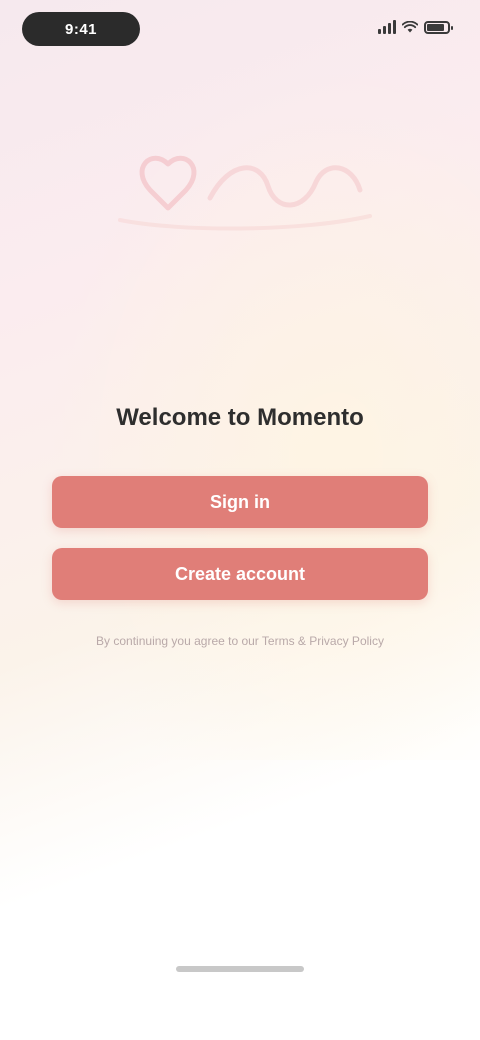 The width and height of the screenshot is (480, 1040). I want to click on home-indicator, so click(240, 969).